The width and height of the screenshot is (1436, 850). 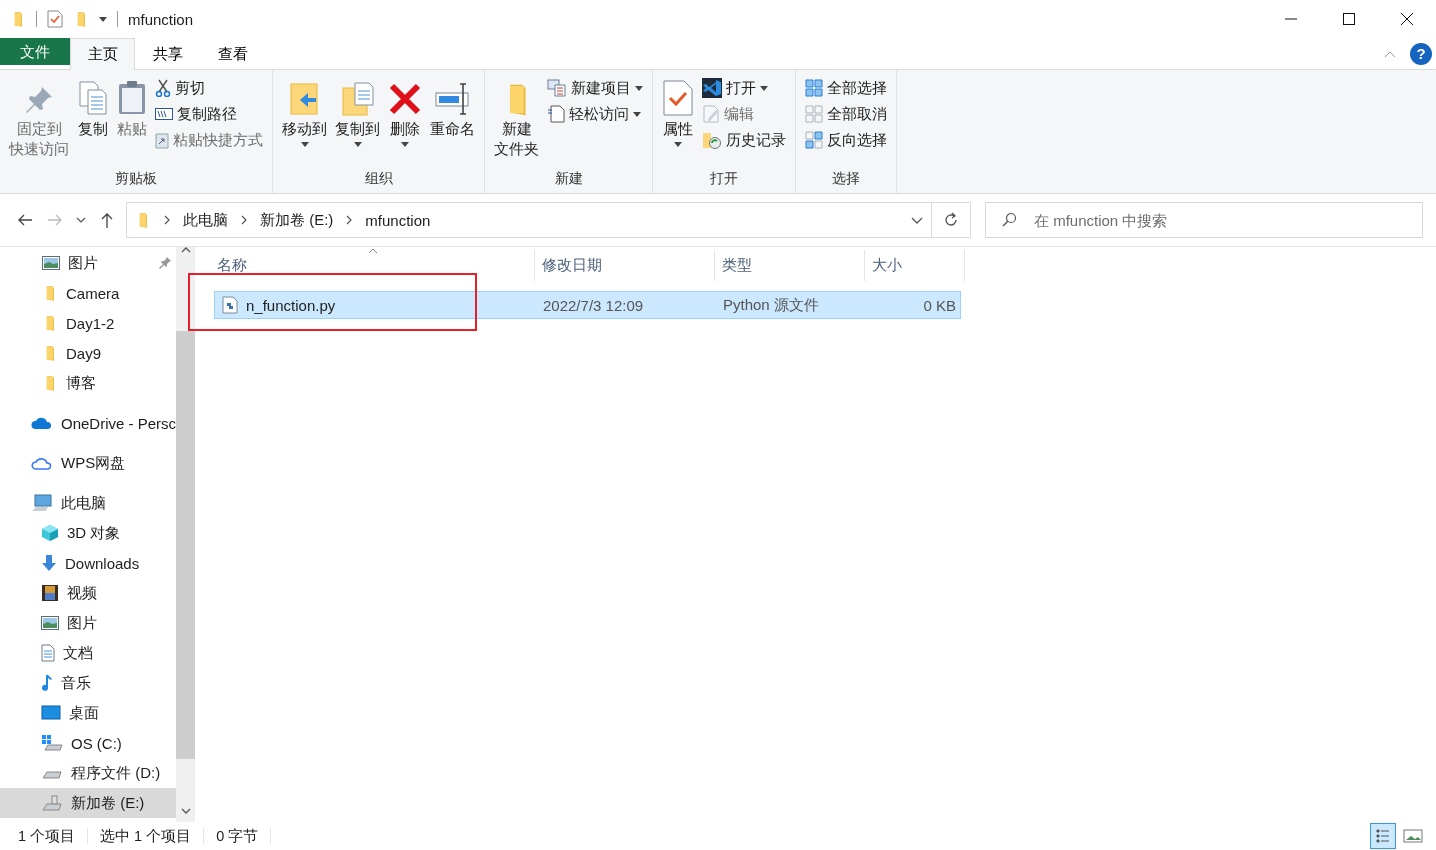 I want to click on ribbon-button: 复制到, so click(x=357, y=111).